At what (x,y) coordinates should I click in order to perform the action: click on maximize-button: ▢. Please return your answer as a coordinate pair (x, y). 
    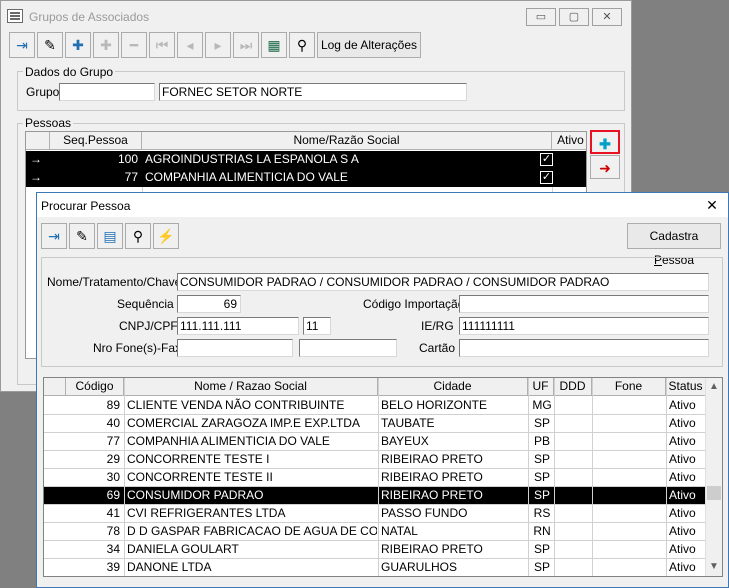
    Looking at the image, I should click on (574, 17).